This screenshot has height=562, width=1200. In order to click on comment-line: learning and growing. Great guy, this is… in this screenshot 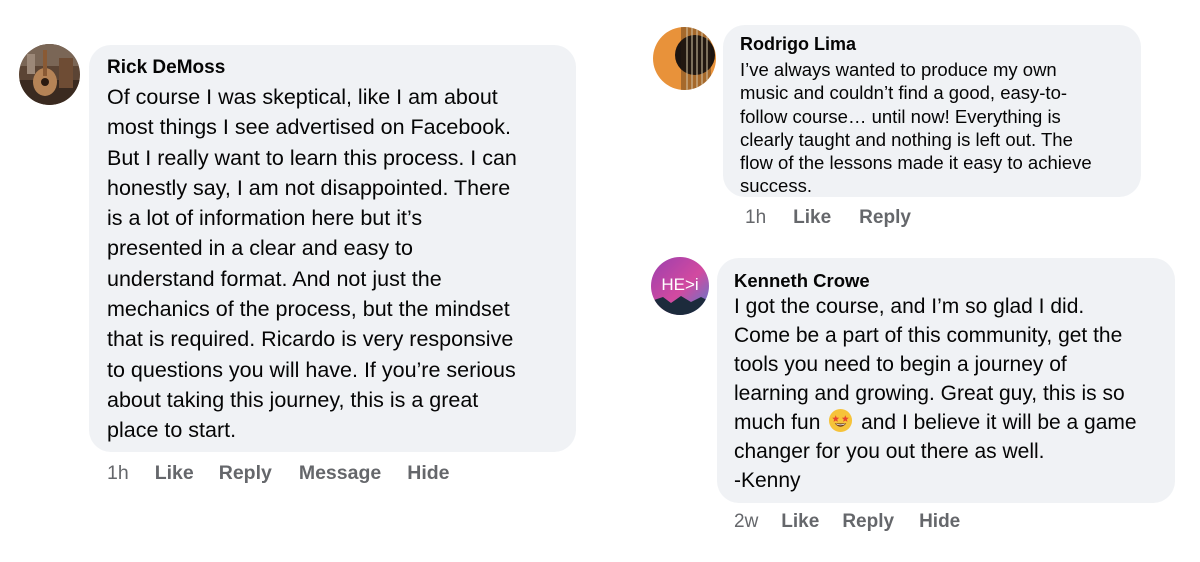, I will do `click(929, 393)`.